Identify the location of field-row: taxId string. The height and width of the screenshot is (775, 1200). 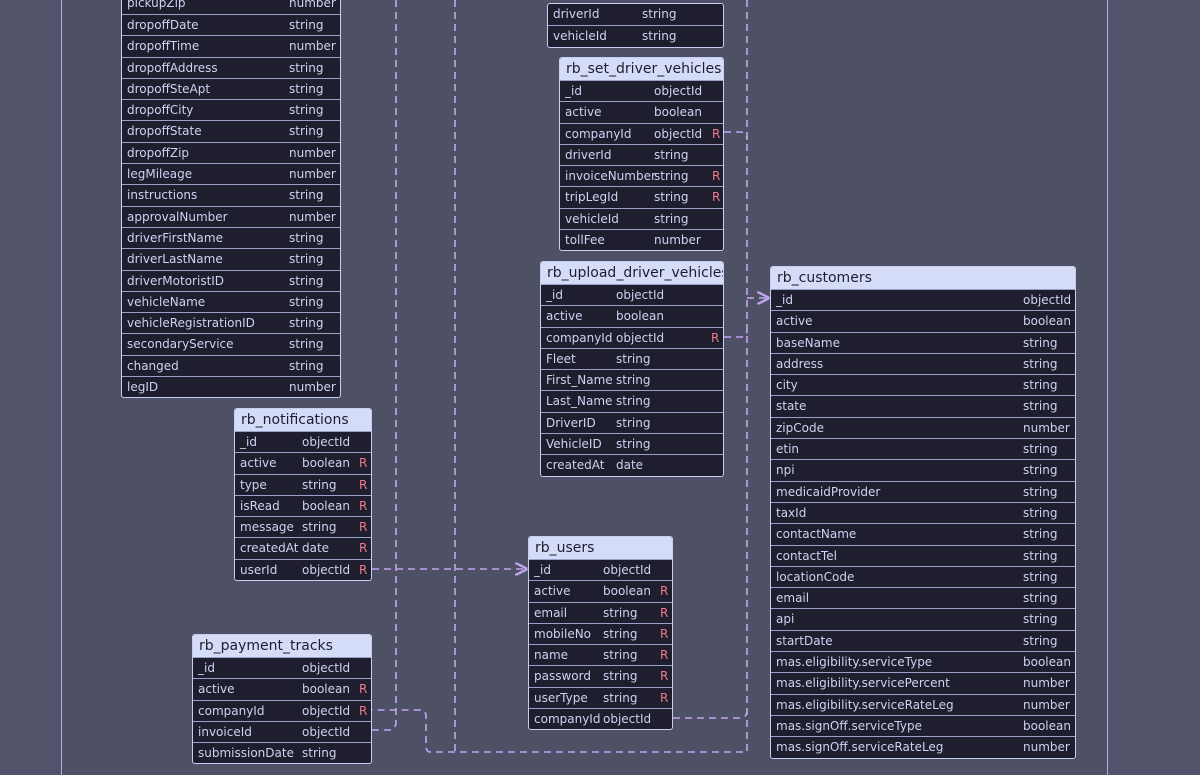
(923, 512).